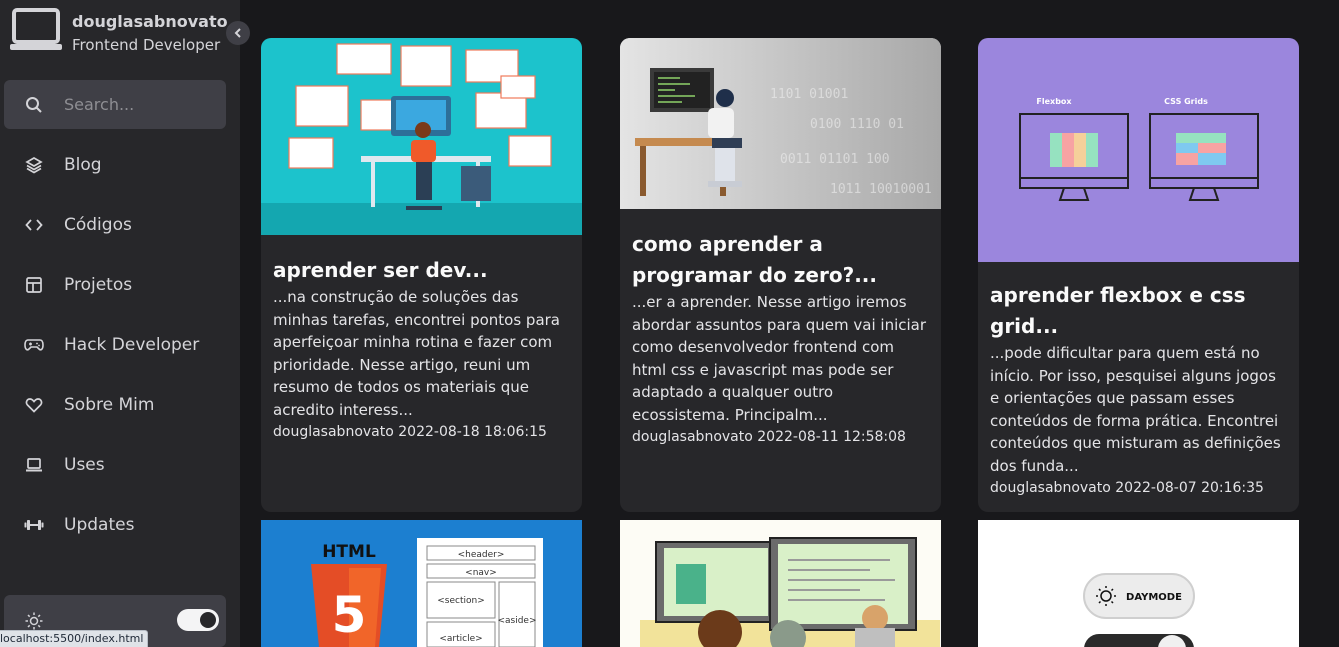 This screenshot has height=647, width=1339. Describe the element at coordinates (34, 525) in the screenshot. I see `dumbbell-icon` at that location.